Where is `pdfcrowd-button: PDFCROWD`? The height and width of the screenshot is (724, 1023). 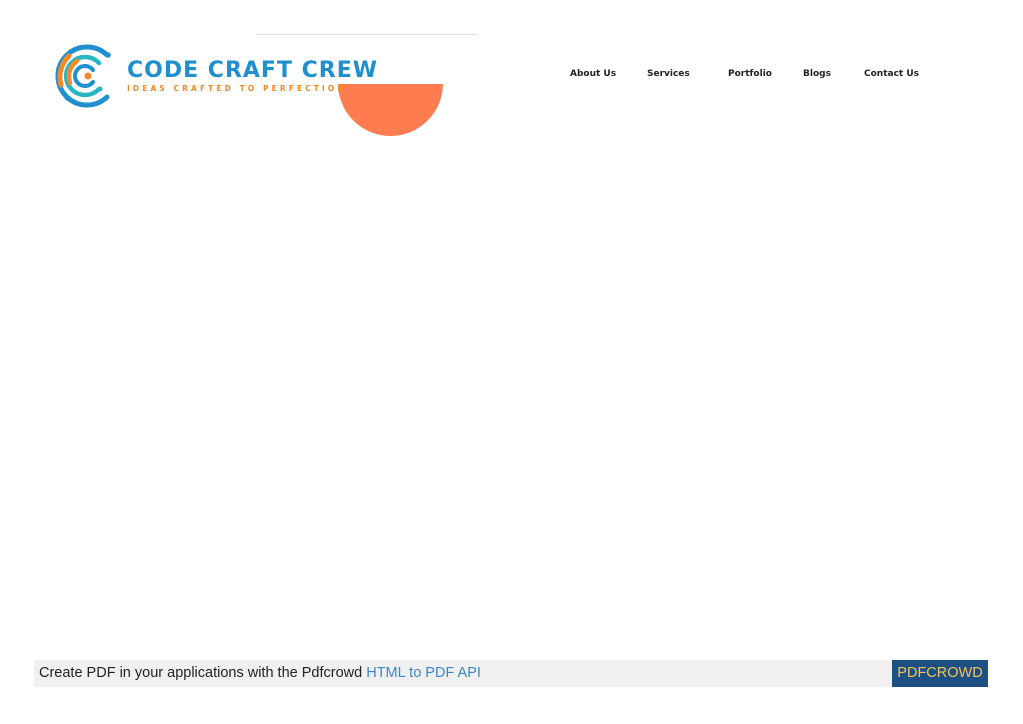 pdfcrowd-button: PDFCROWD is located at coordinates (940, 673).